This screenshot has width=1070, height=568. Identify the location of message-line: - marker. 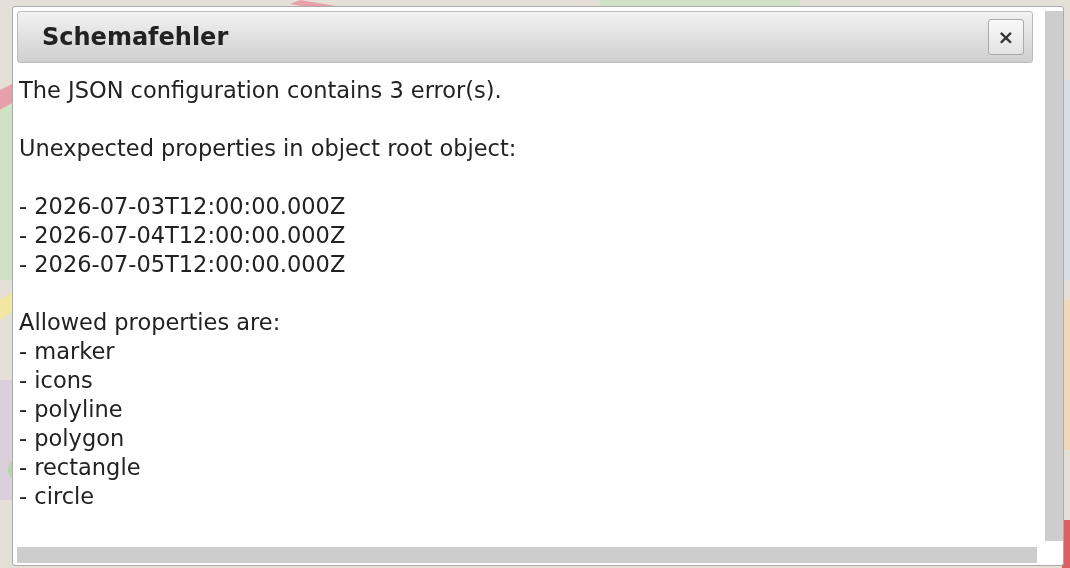
(67, 351).